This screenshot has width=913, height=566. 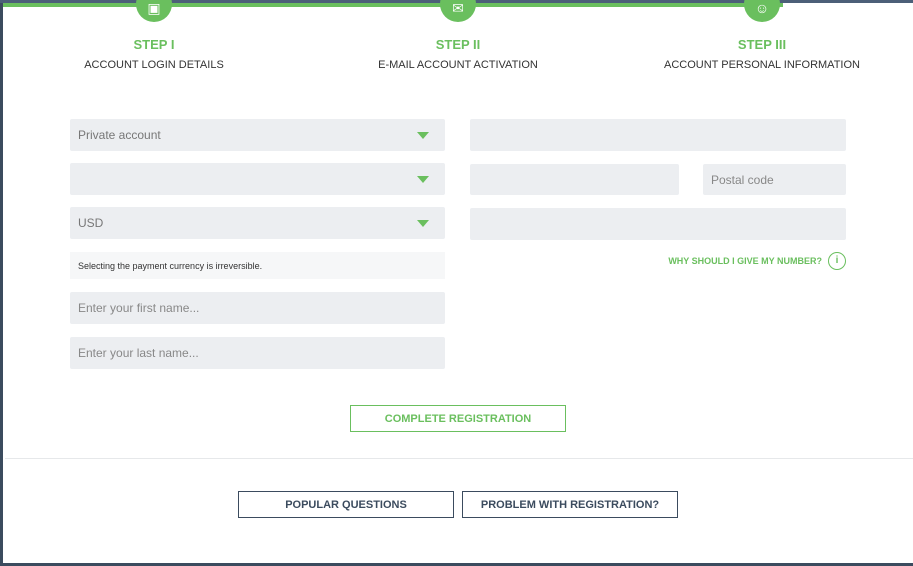 What do you see at coordinates (458, 35) in the screenshot?
I see `step-2: ✉ STEP II E-MAIL ACCOUNT ACTIVATION` at bounding box center [458, 35].